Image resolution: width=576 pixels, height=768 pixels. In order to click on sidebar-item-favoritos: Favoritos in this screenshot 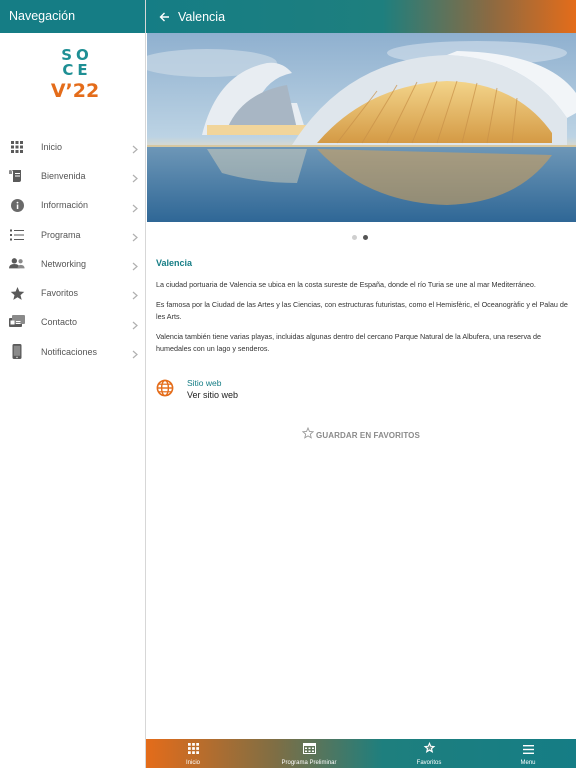, I will do `click(73, 292)`.